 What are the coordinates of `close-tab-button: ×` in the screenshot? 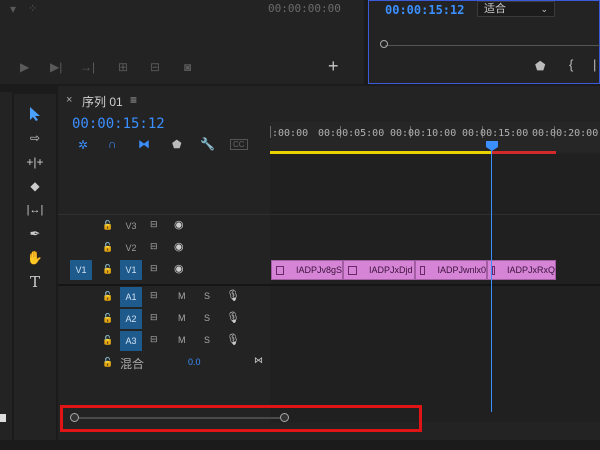 It's located at (69, 100).